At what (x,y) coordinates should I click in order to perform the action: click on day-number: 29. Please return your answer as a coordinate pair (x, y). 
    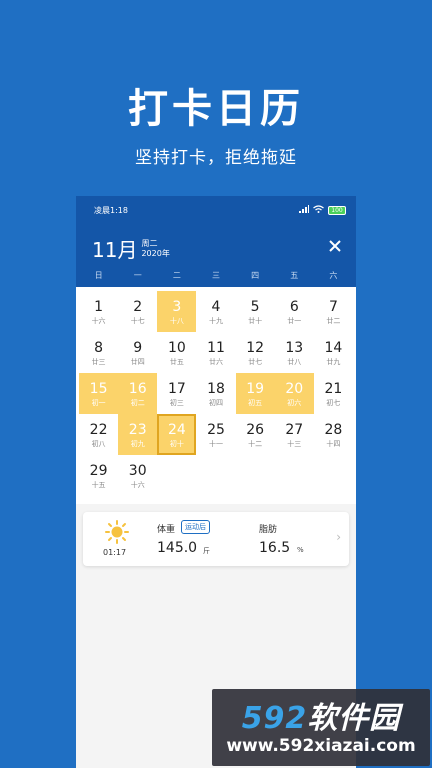
    Looking at the image, I should click on (98, 471).